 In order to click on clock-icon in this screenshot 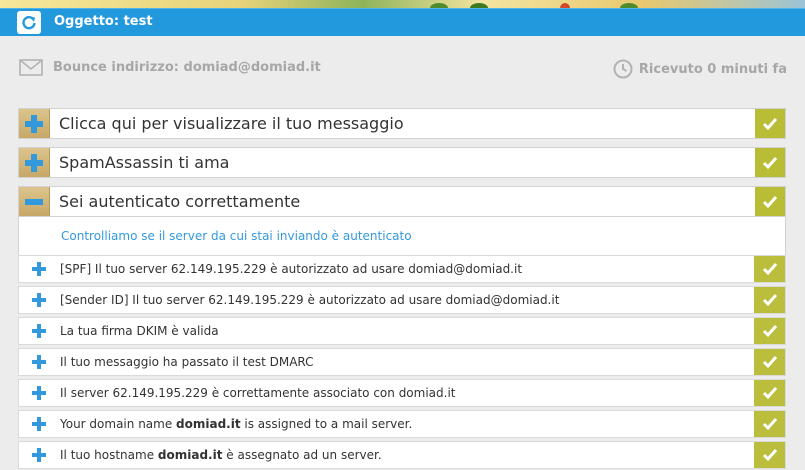, I will do `click(623, 69)`.